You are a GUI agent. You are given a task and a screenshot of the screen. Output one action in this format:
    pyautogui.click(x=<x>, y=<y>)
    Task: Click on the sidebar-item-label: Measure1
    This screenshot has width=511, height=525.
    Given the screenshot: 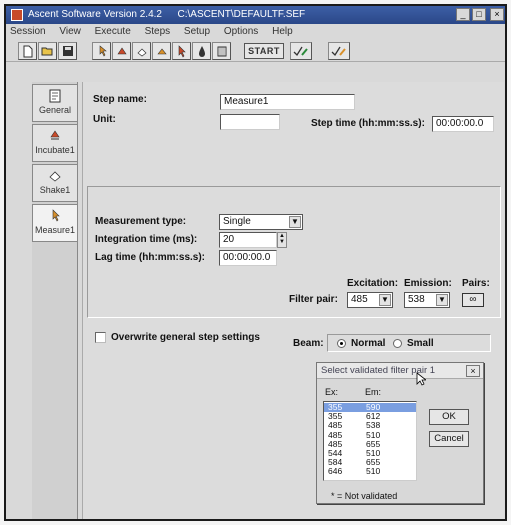 What is the action you would take?
    pyautogui.click(x=55, y=230)
    